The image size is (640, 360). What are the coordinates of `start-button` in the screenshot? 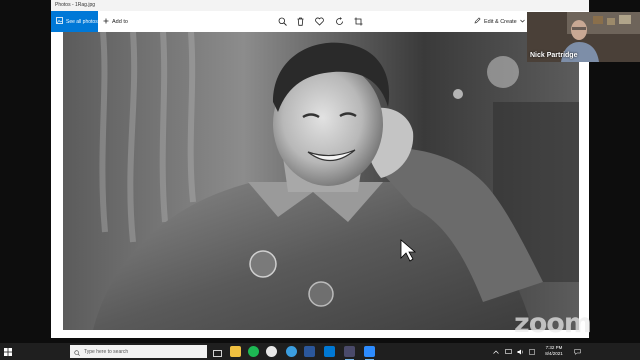 It's located at (8, 351).